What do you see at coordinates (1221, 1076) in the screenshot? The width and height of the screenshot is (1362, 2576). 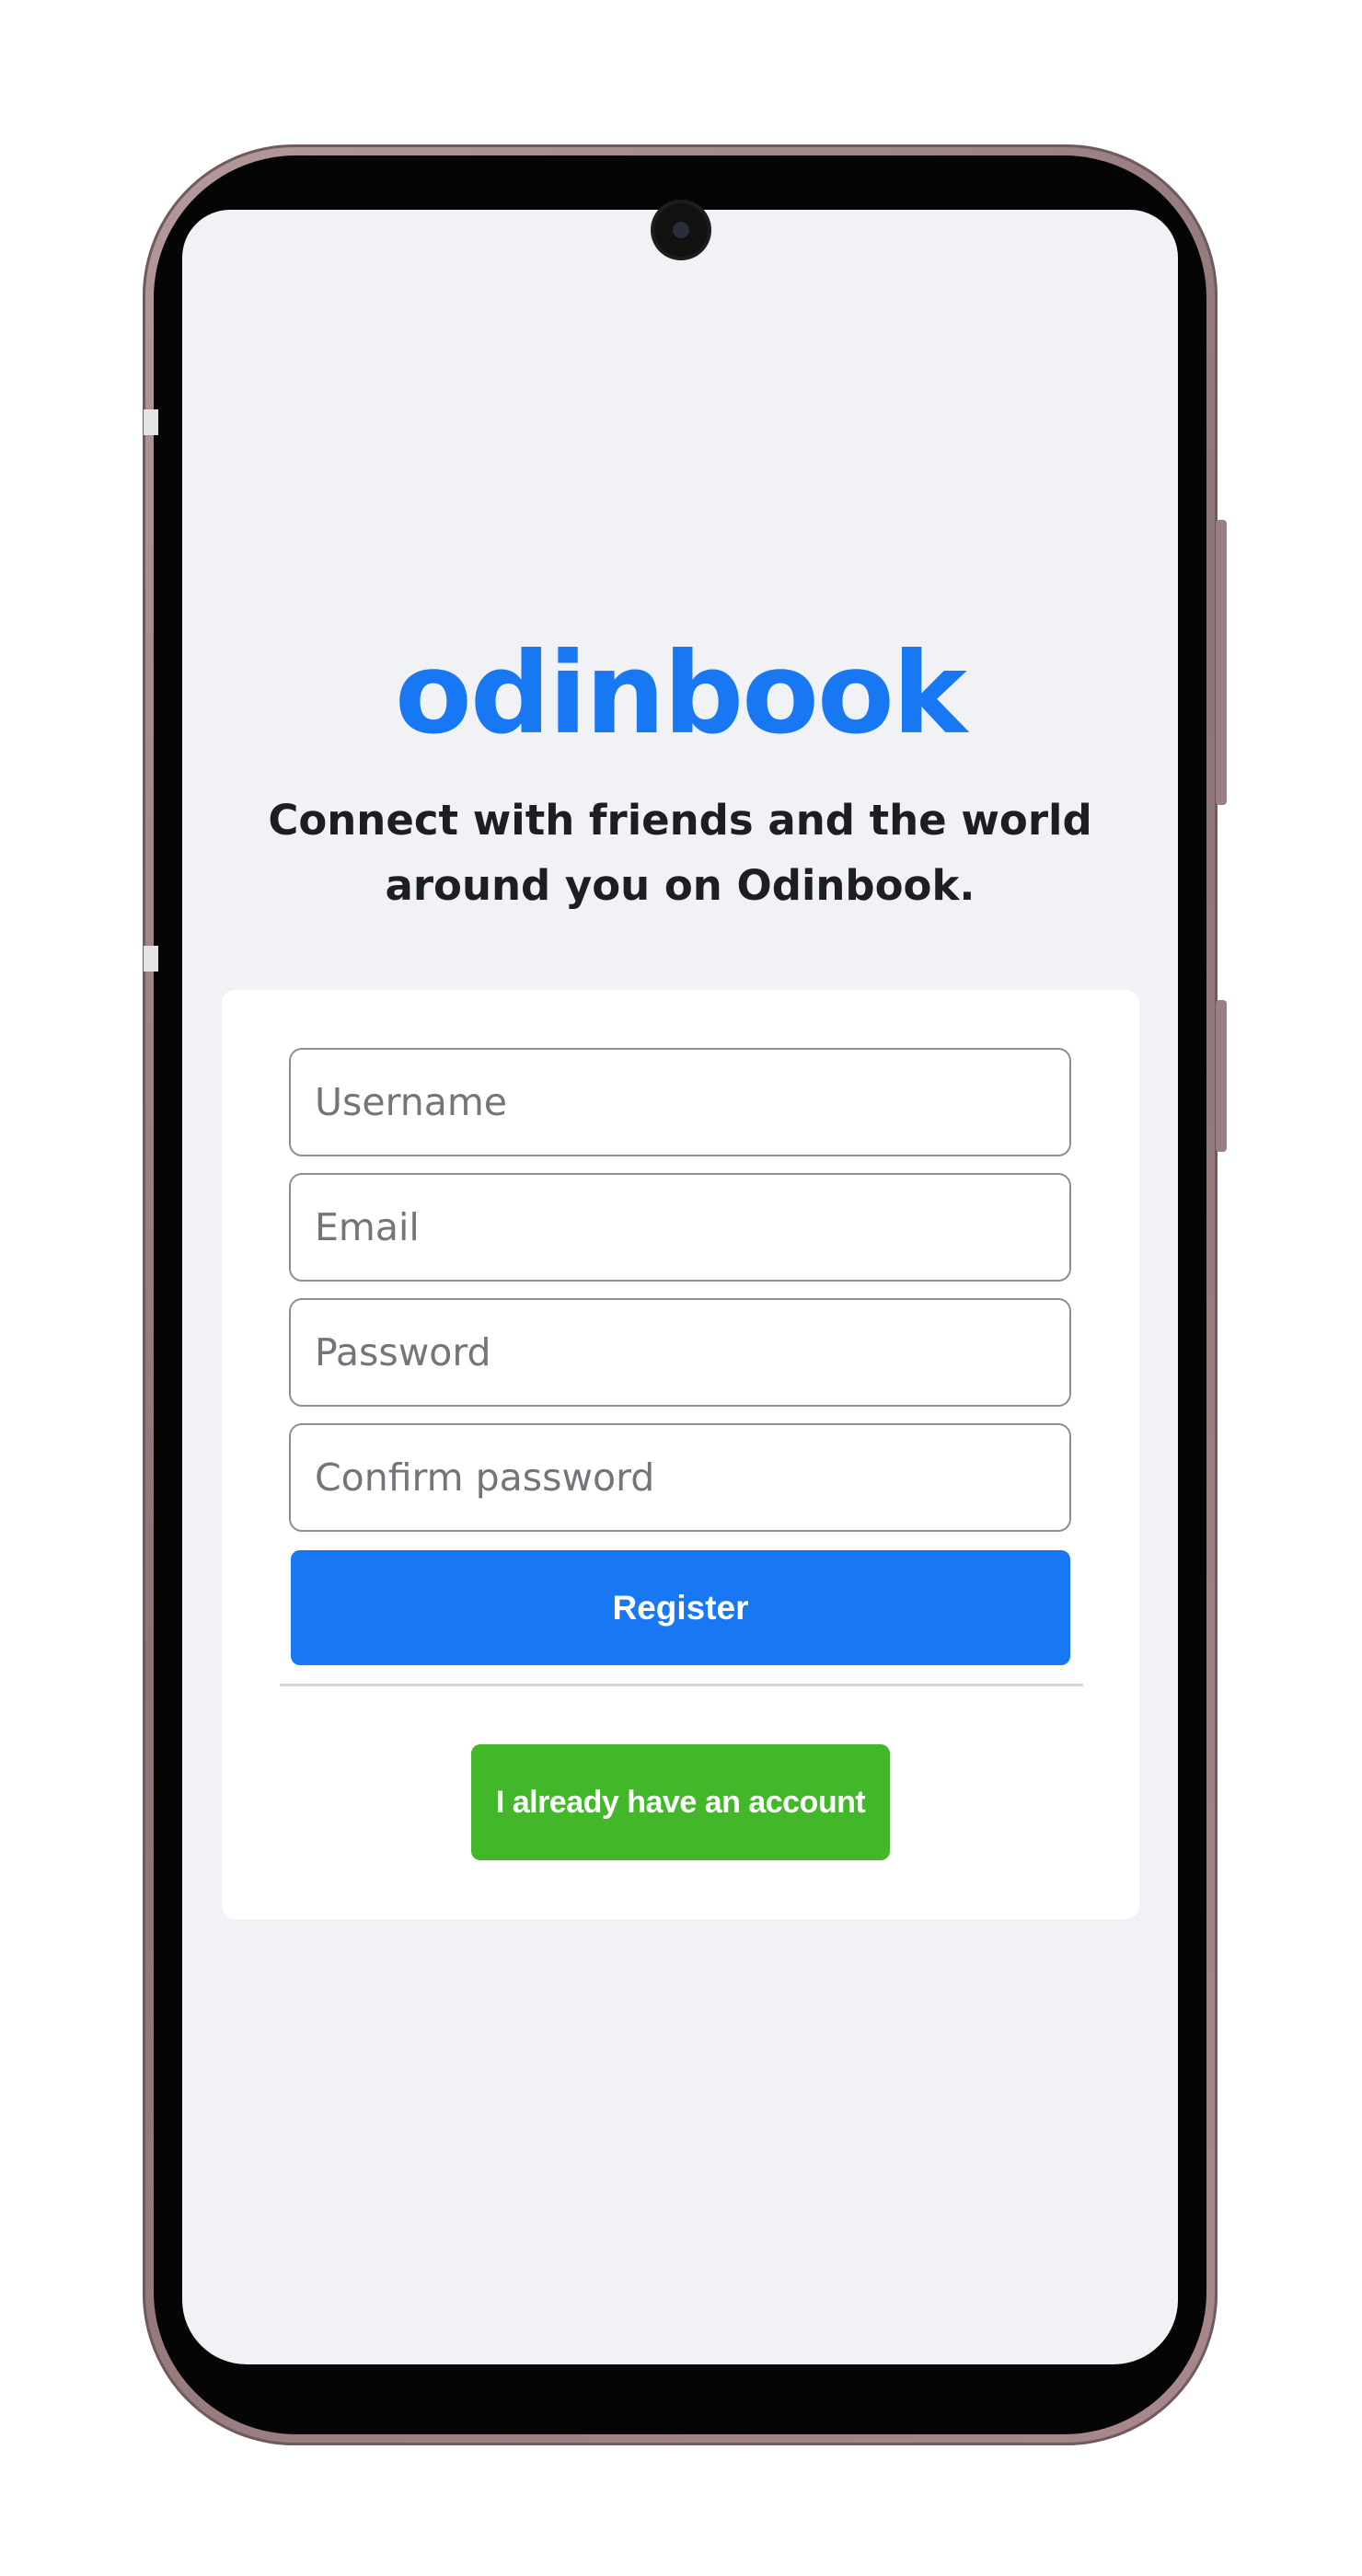 I see `volume-button` at bounding box center [1221, 1076].